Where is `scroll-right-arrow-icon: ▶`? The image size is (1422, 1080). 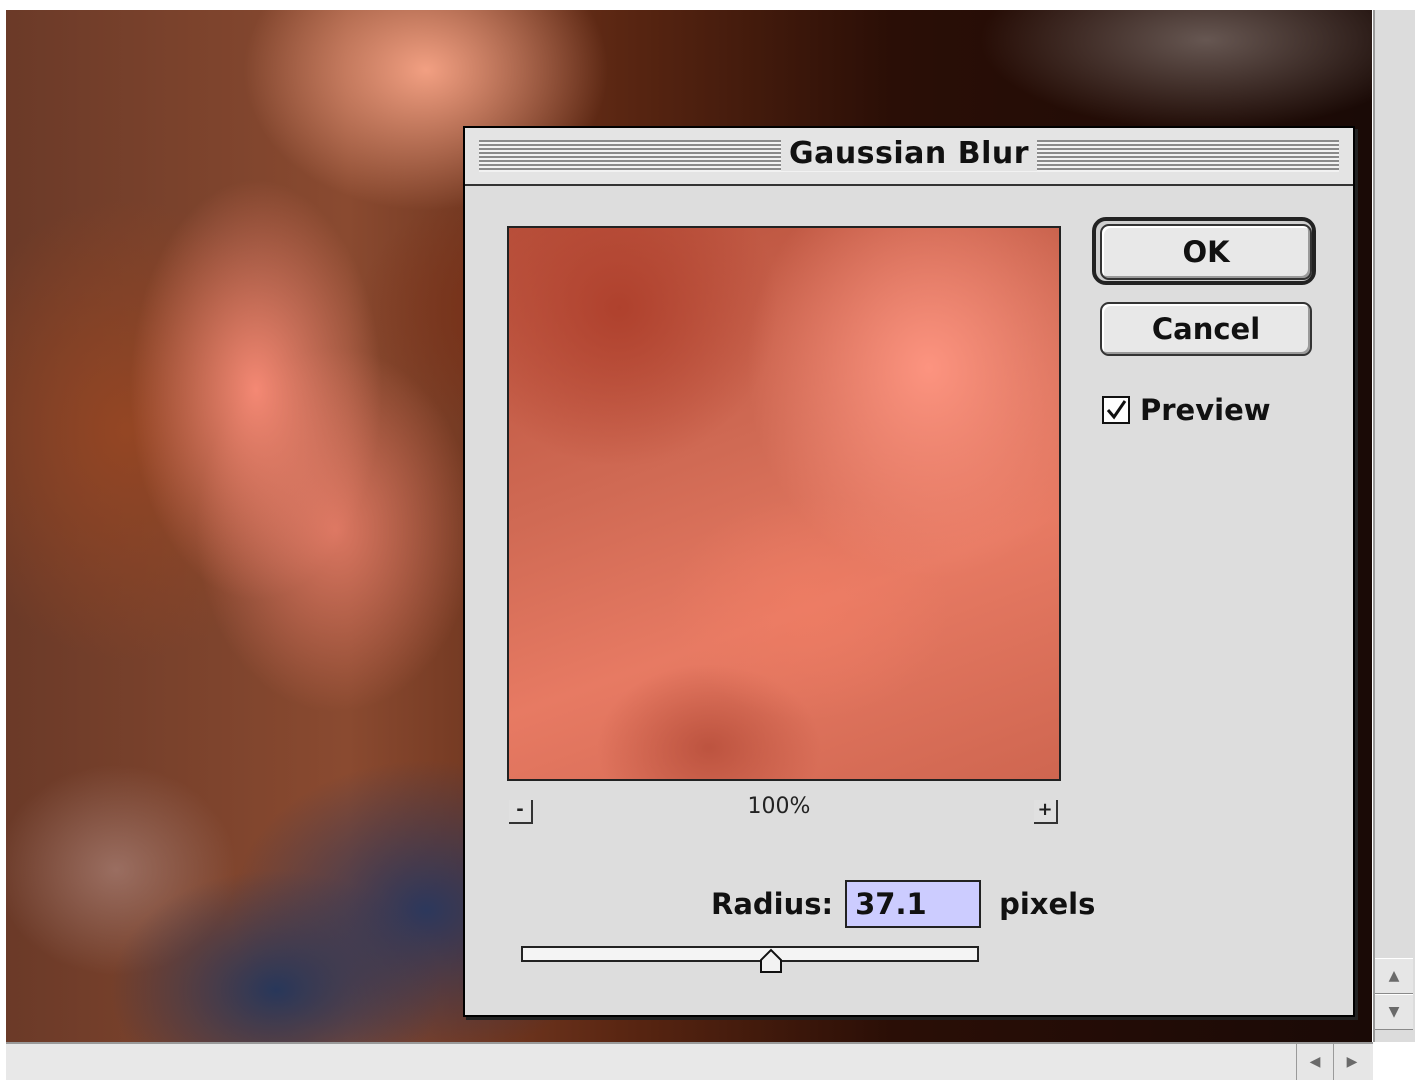
scroll-right-arrow-icon: ▶ is located at coordinates (1351, 1062).